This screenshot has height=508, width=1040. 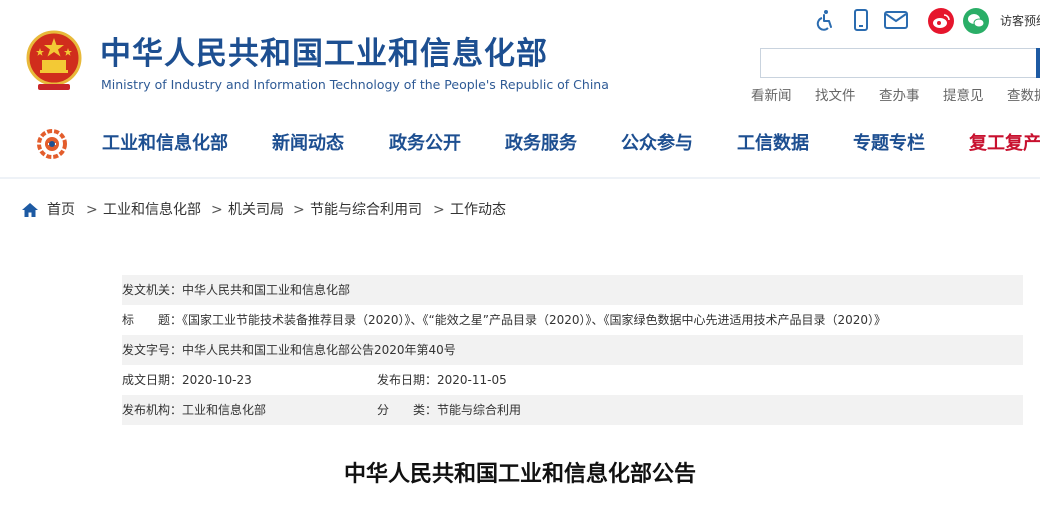 I want to click on info-row-publisher: 发布机构：工业和信息化部 分 类：节能与综合利用, so click(x=572, y=410).